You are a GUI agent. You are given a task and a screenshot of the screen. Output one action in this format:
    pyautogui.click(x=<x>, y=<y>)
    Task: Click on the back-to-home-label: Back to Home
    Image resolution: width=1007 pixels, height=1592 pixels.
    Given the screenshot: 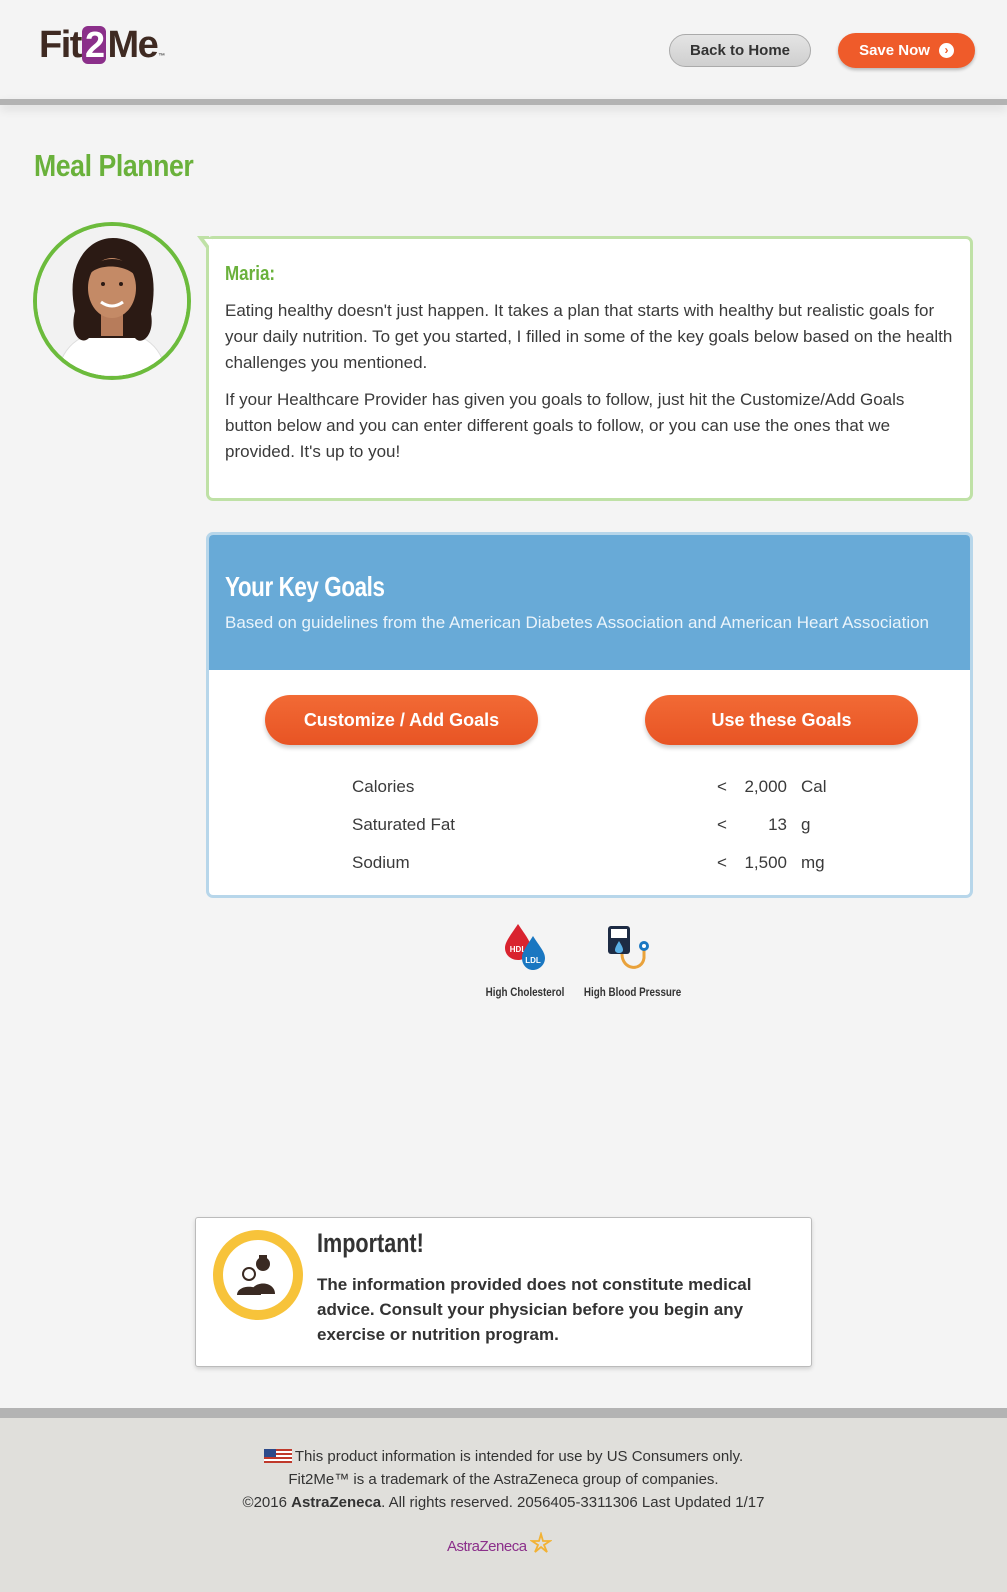 What is the action you would take?
    pyautogui.click(x=740, y=50)
    